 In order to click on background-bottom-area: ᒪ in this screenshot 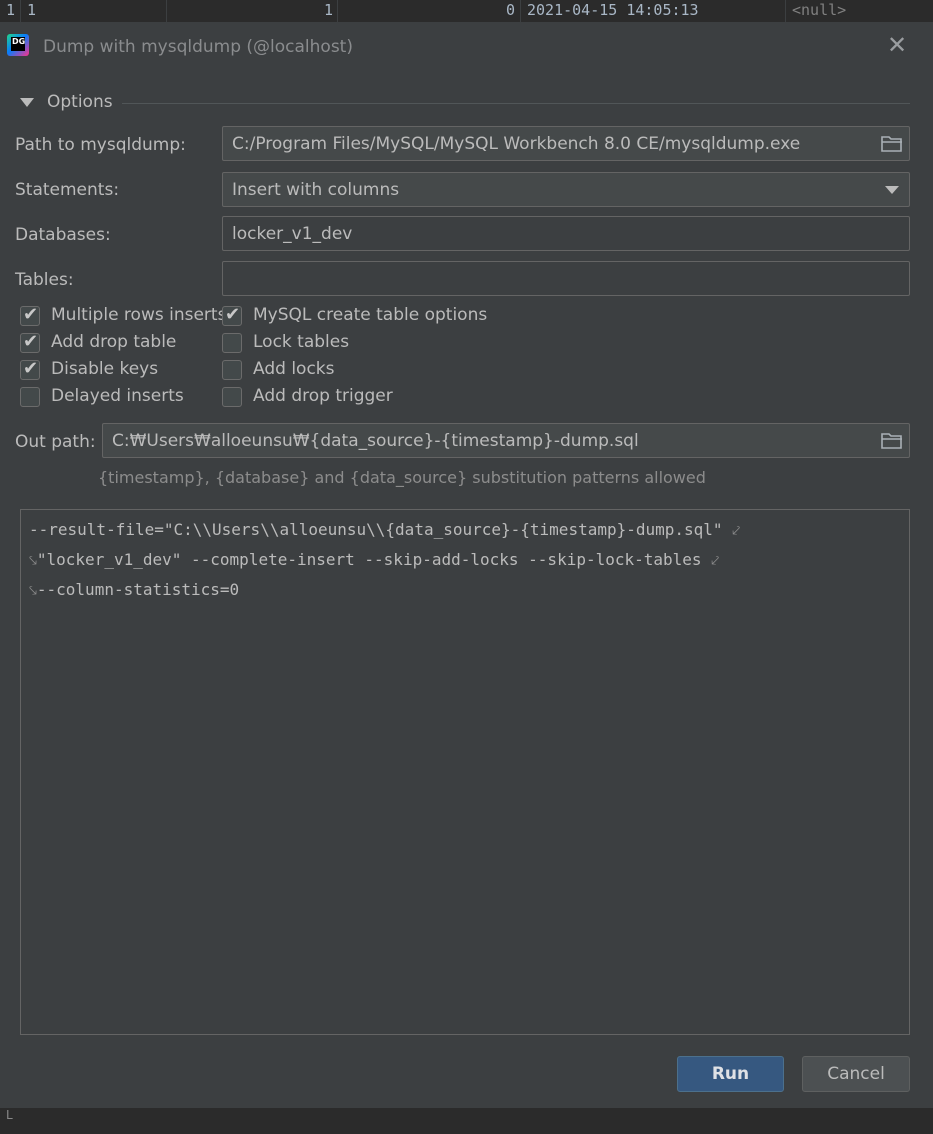, I will do `click(466, 1121)`.